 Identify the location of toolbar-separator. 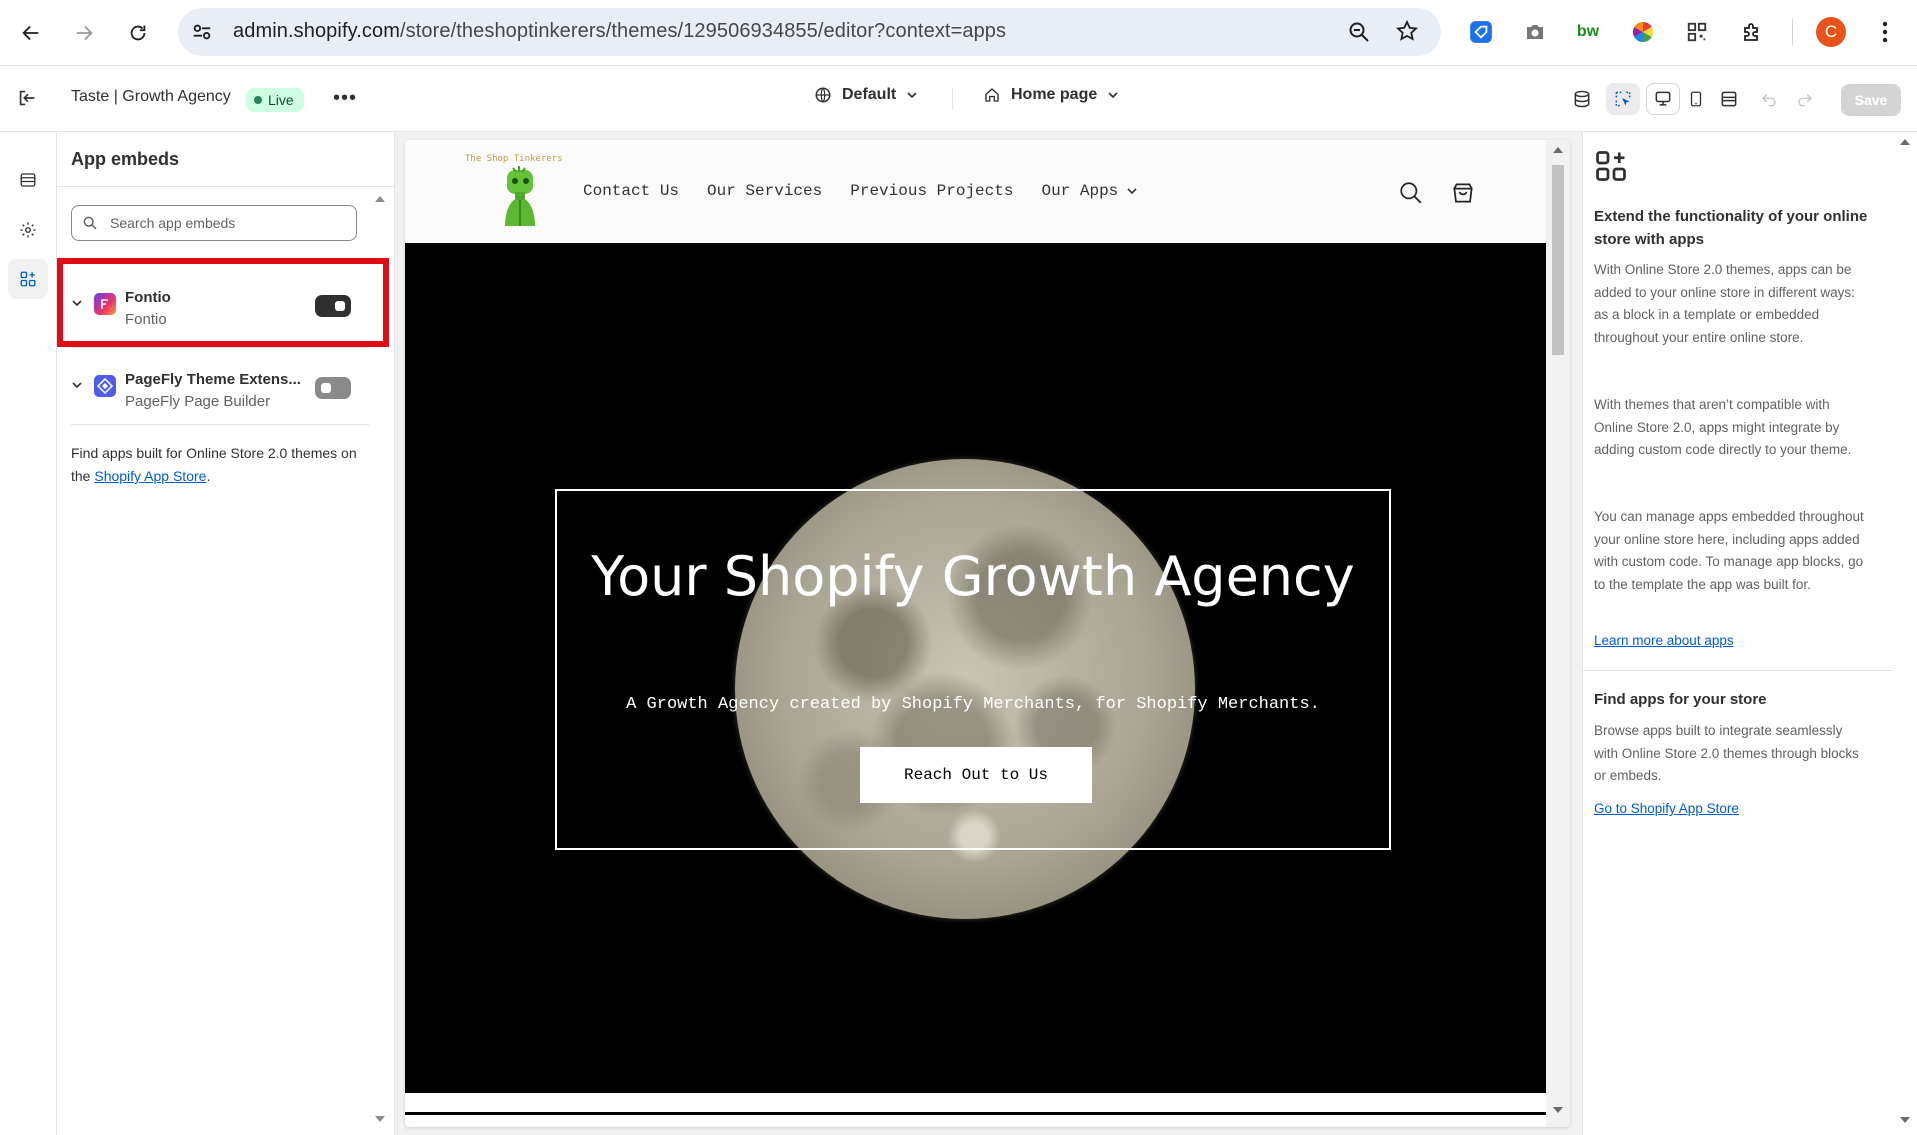
(1792, 32).